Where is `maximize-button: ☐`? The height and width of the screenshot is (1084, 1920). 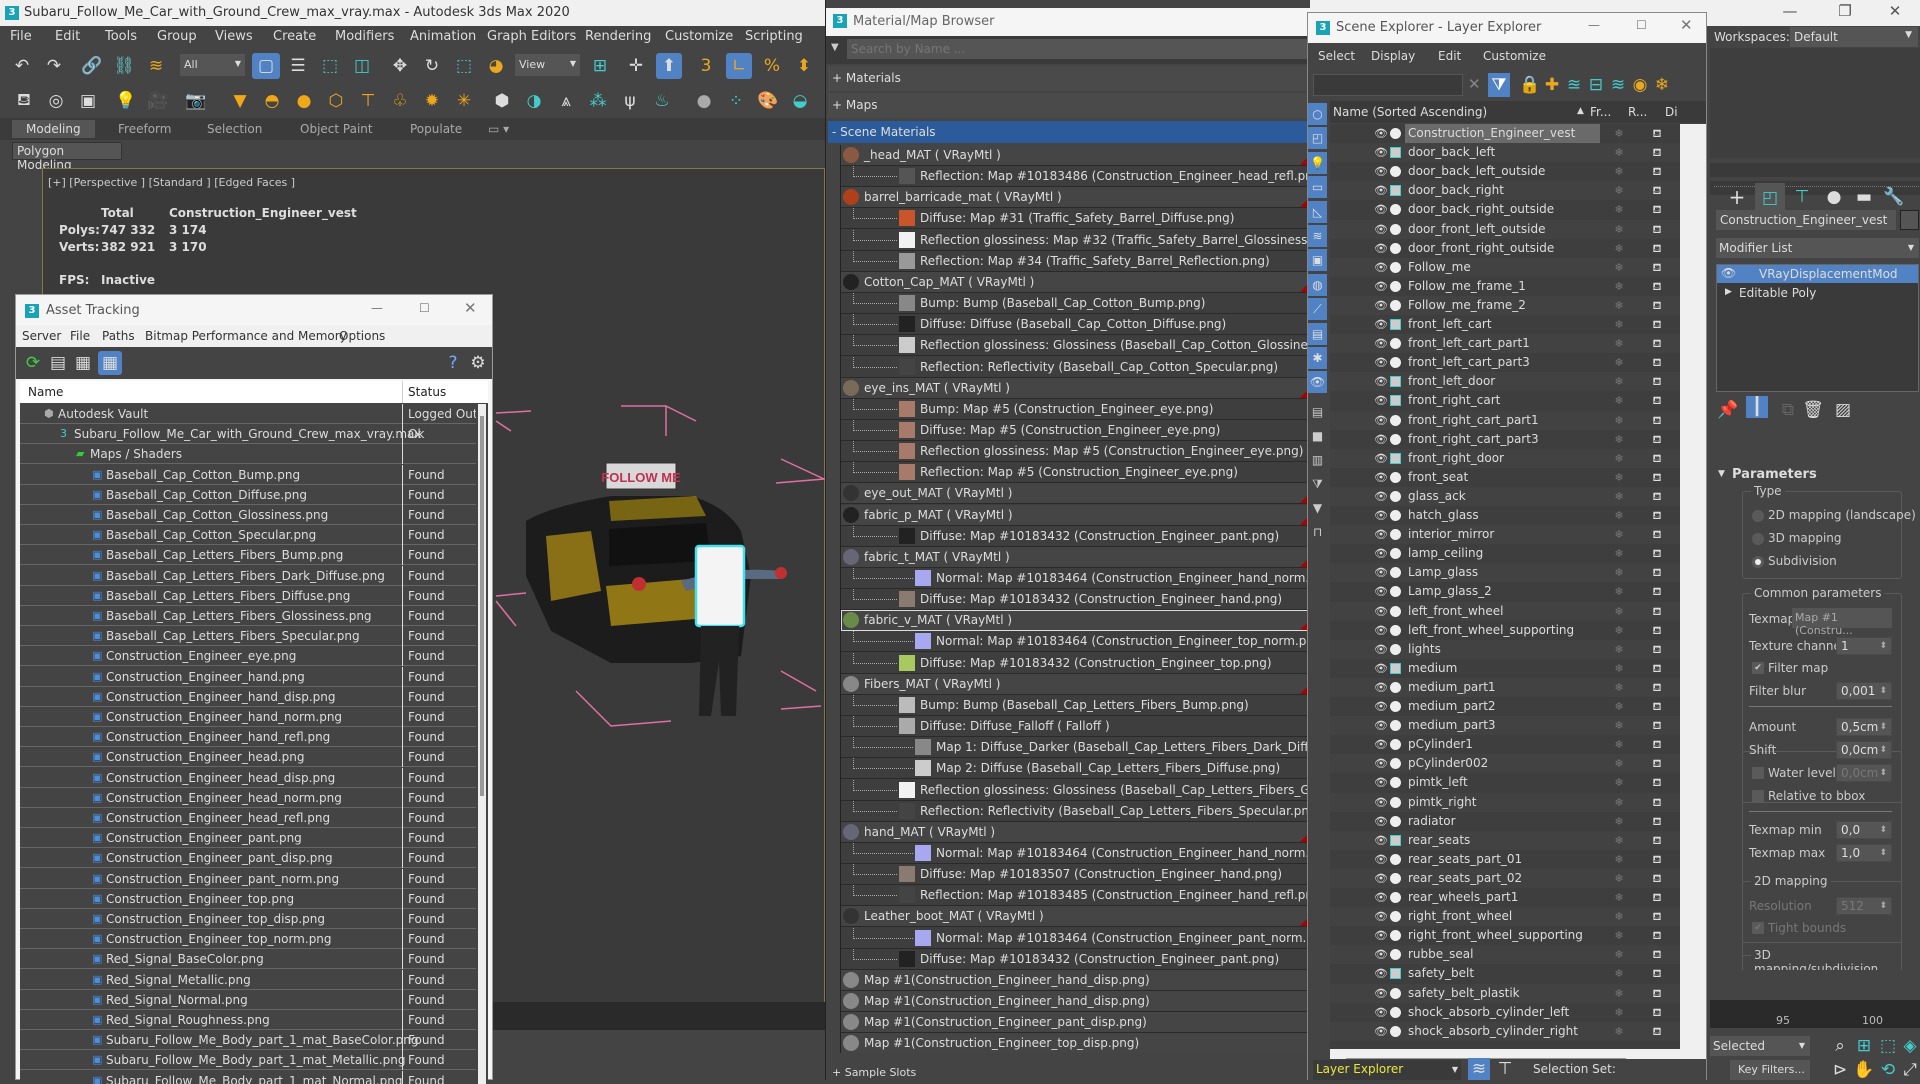 maximize-button: ☐ is located at coordinates (424, 308).